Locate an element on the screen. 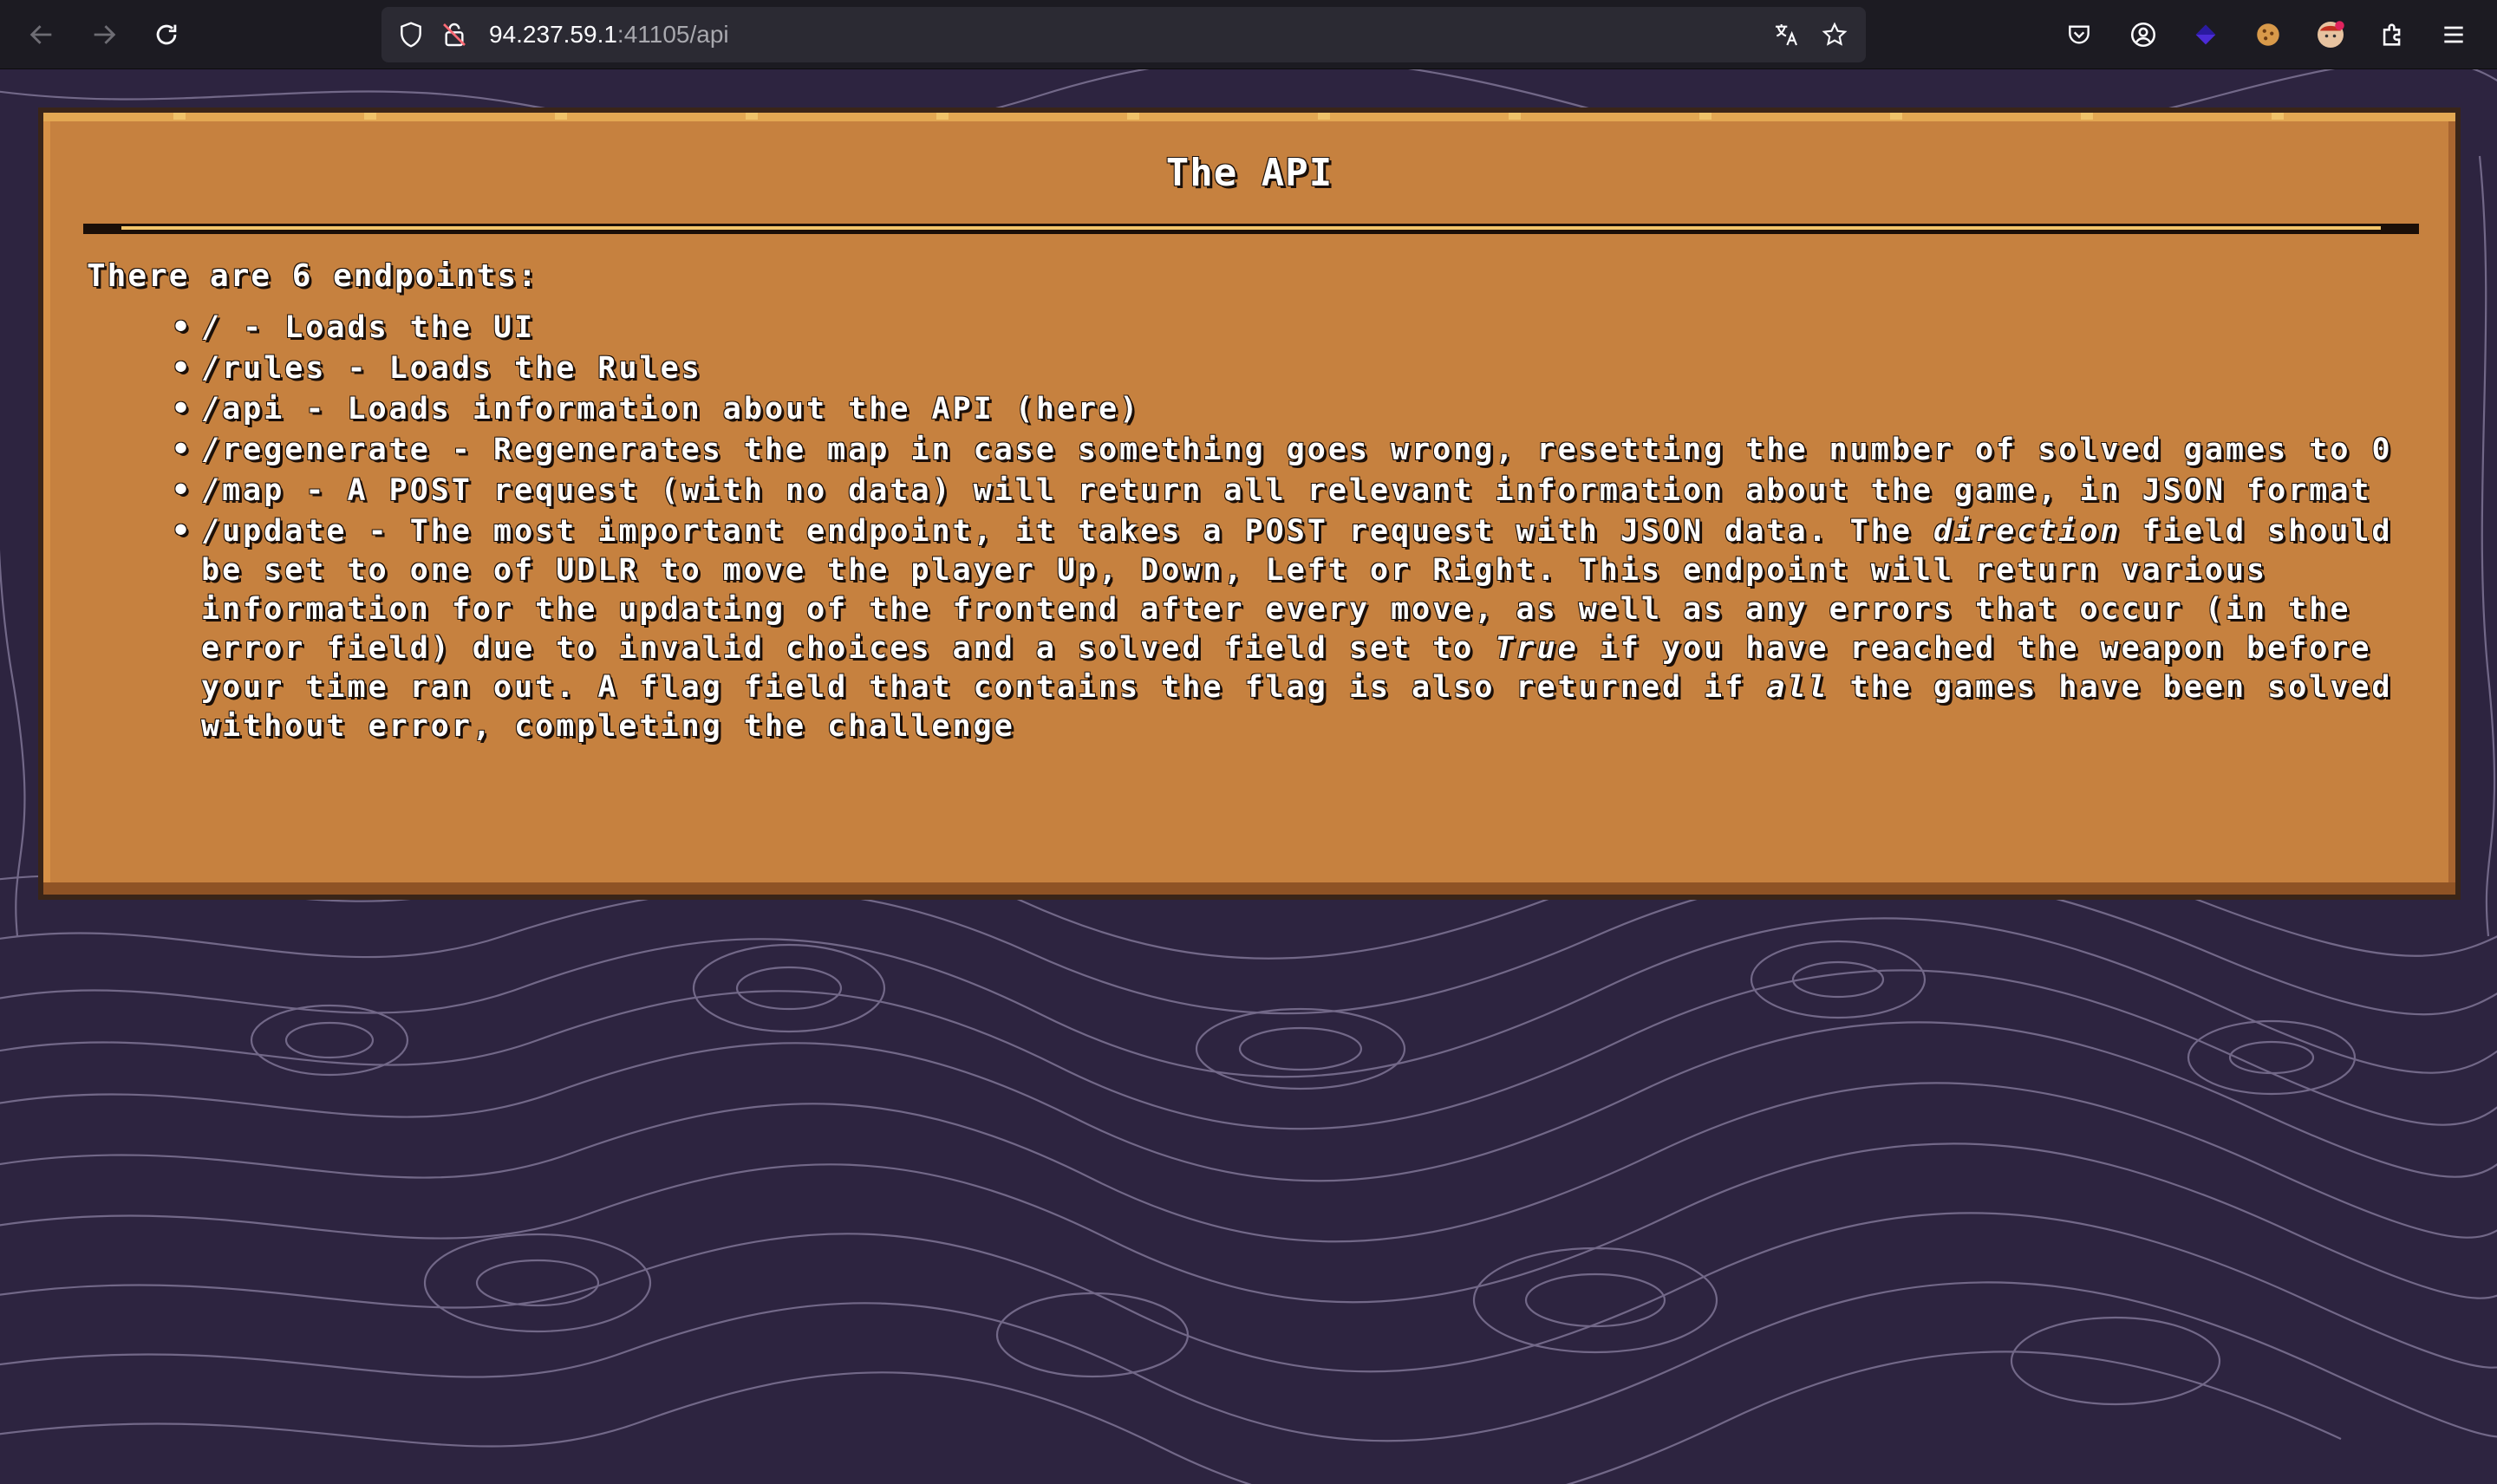 The image size is (2497, 1484). endpoint-path: /rules is located at coordinates (264, 368).